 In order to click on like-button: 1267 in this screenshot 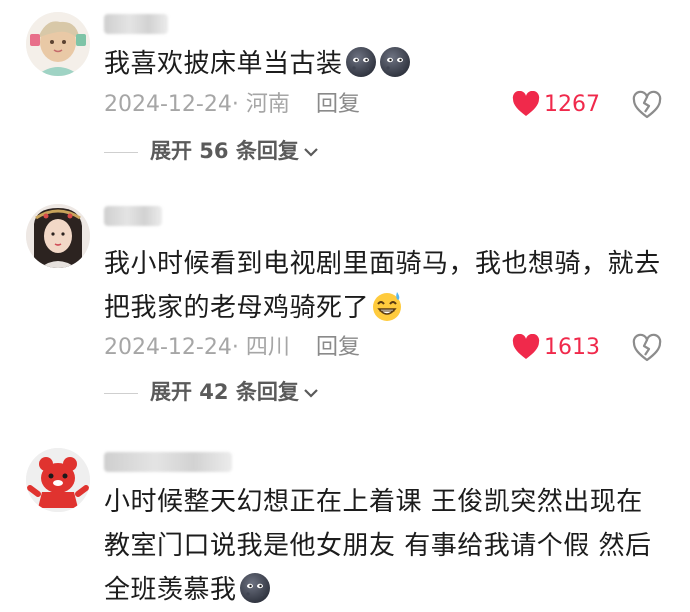, I will do `click(556, 105)`.